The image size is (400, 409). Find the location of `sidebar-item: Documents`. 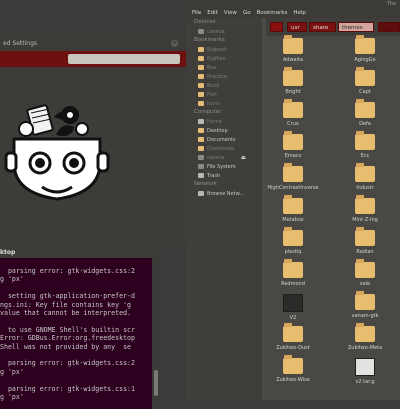

sidebar-item: Documents is located at coordinates (224, 139).